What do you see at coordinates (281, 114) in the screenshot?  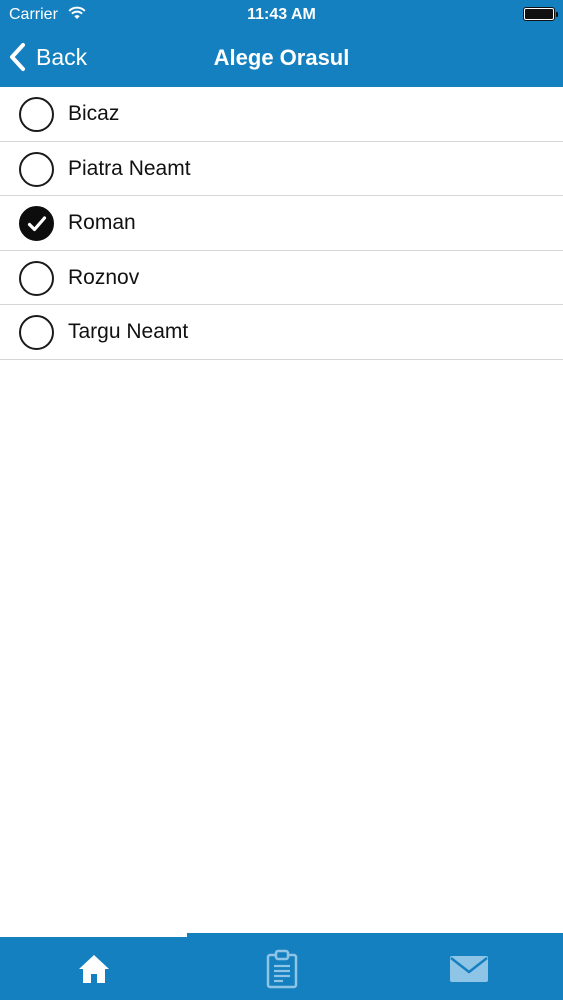 I see `city-row-bicaz: Bicaz` at bounding box center [281, 114].